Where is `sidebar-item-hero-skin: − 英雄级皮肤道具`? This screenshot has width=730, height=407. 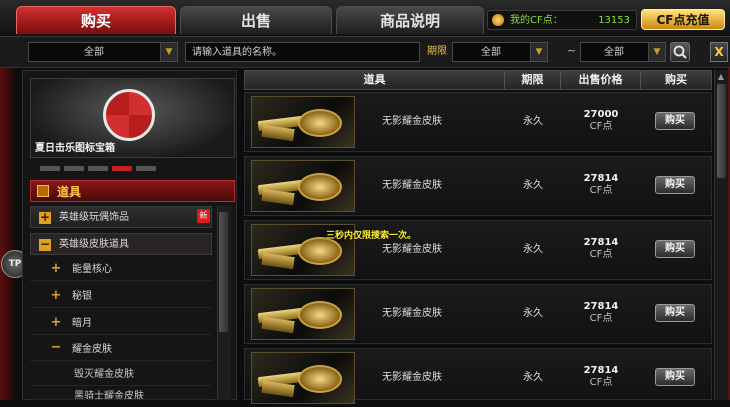 sidebar-item-hero-skin: − 英雄级皮肤道具 is located at coordinates (121, 244).